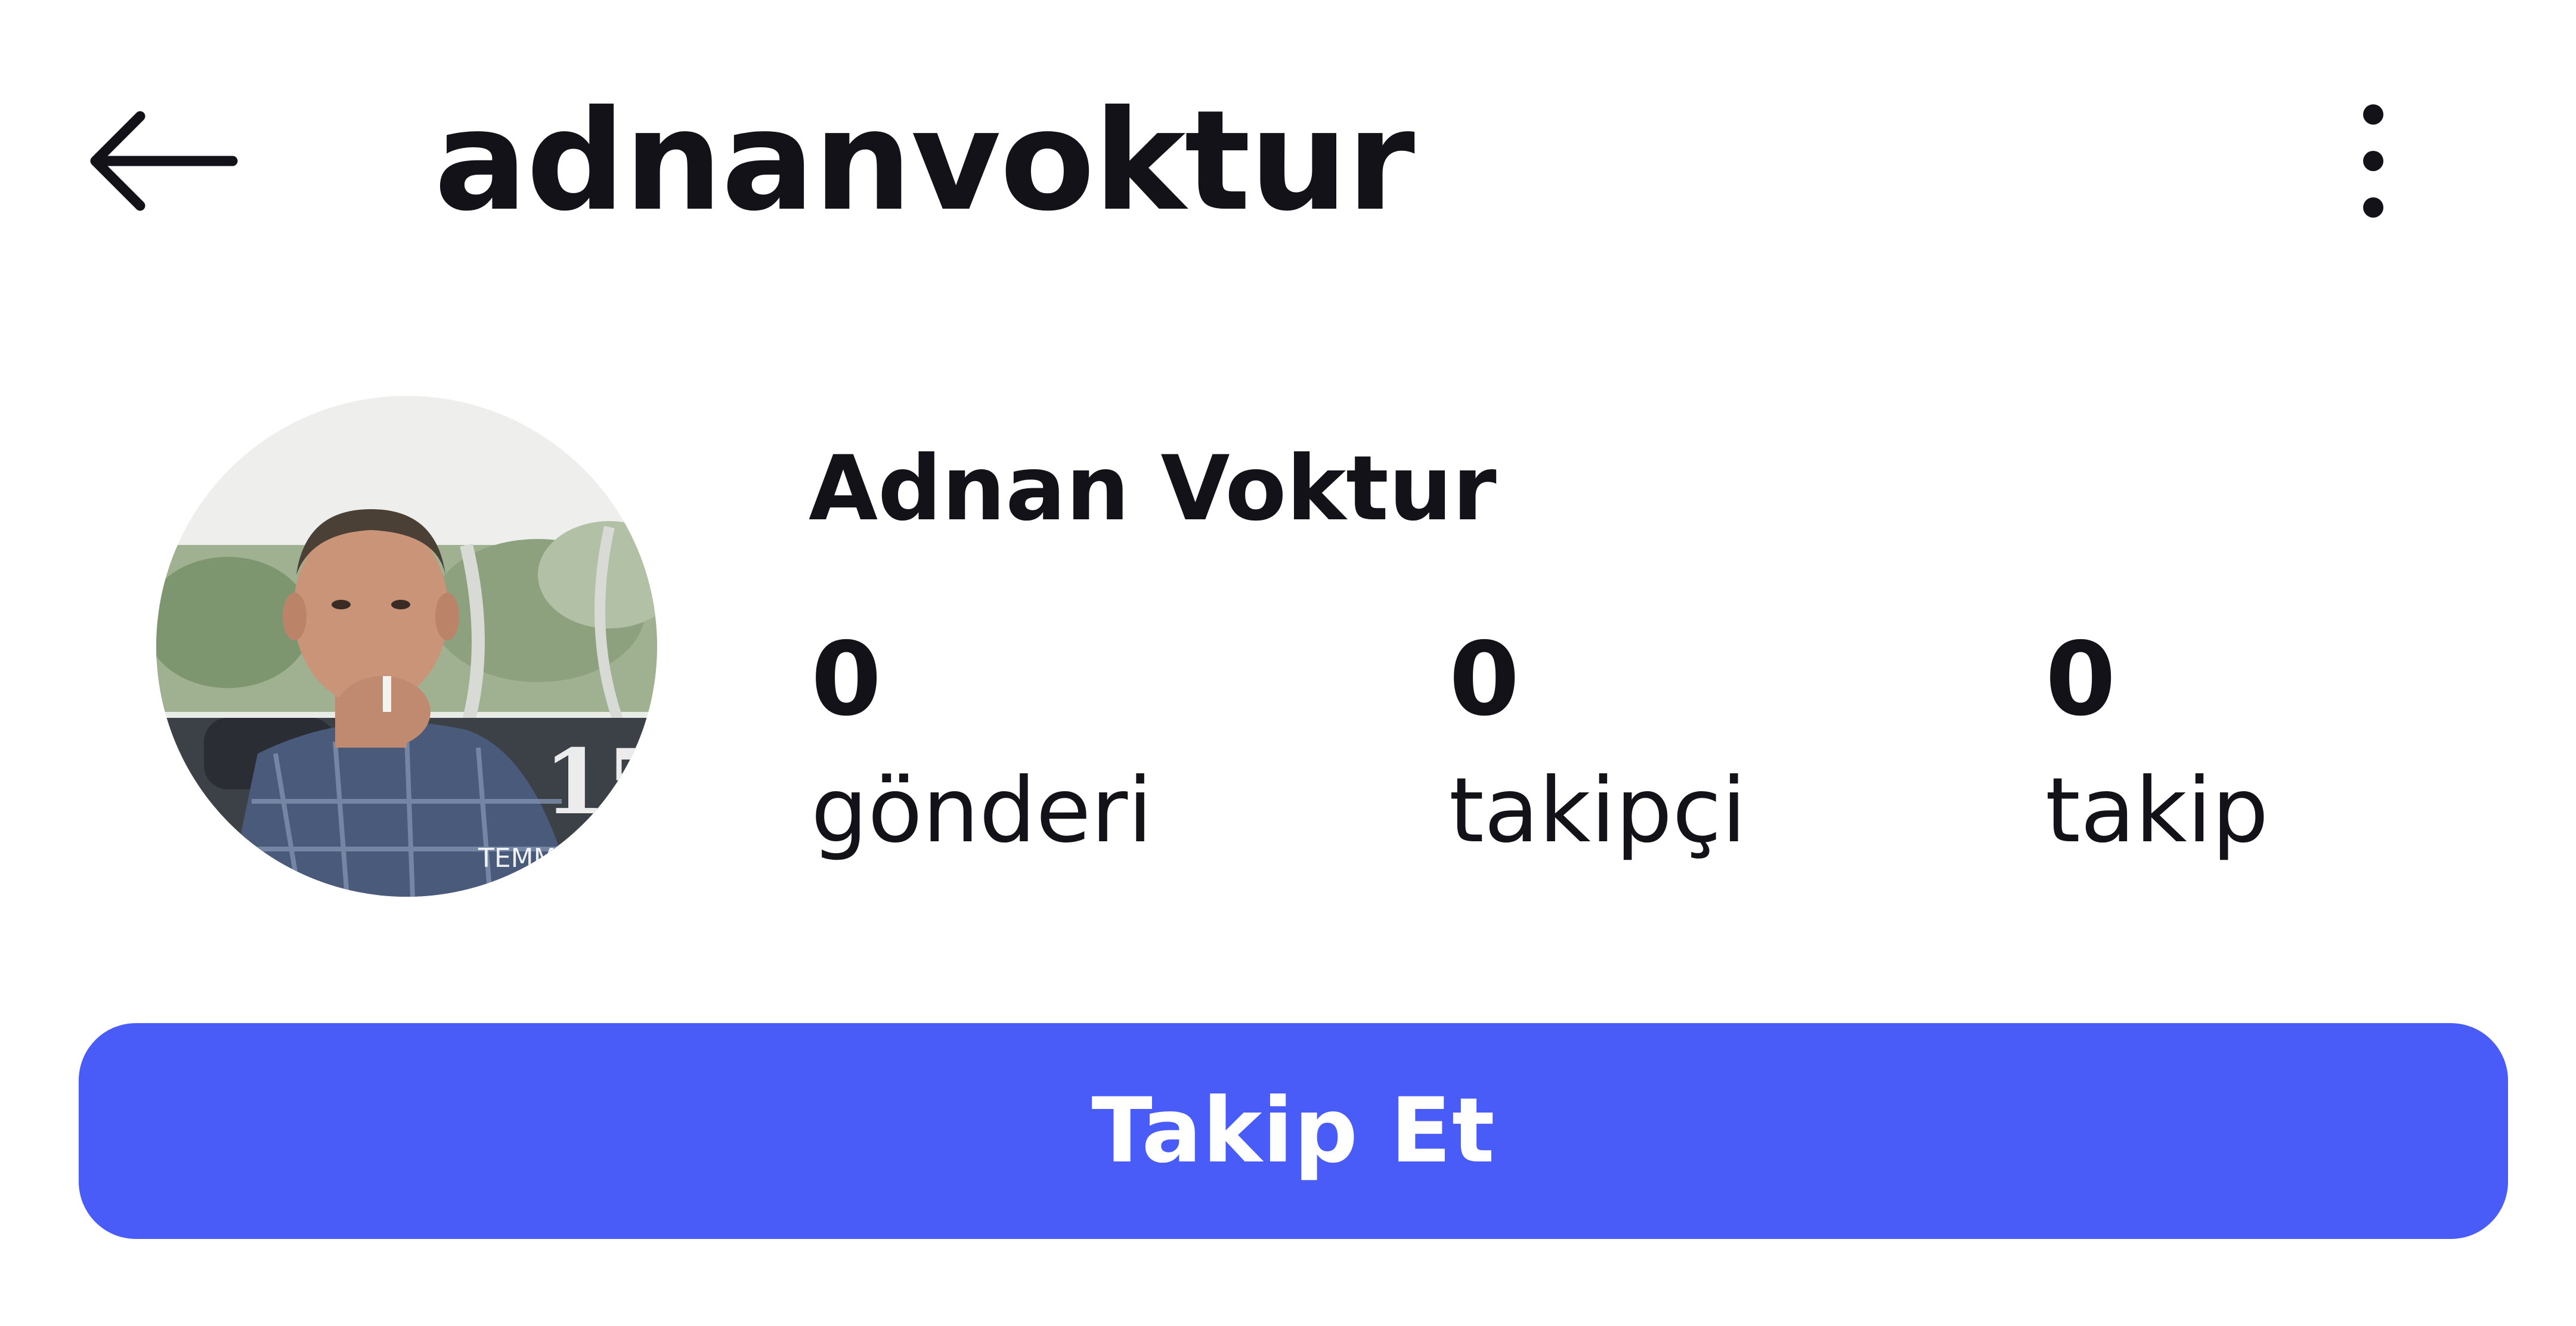 Image resolution: width=2576 pixels, height=1326 pixels. I want to click on profile-display-name: Adnan Voktur, so click(1153, 489).